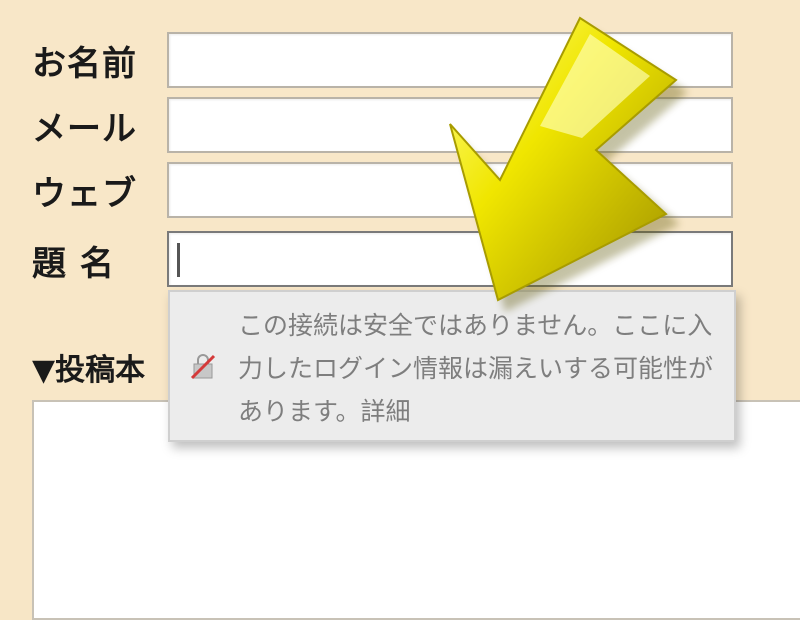 Image resolution: width=800 pixels, height=620 pixels. What do you see at coordinates (450, 60) in the screenshot?
I see `name-field` at bounding box center [450, 60].